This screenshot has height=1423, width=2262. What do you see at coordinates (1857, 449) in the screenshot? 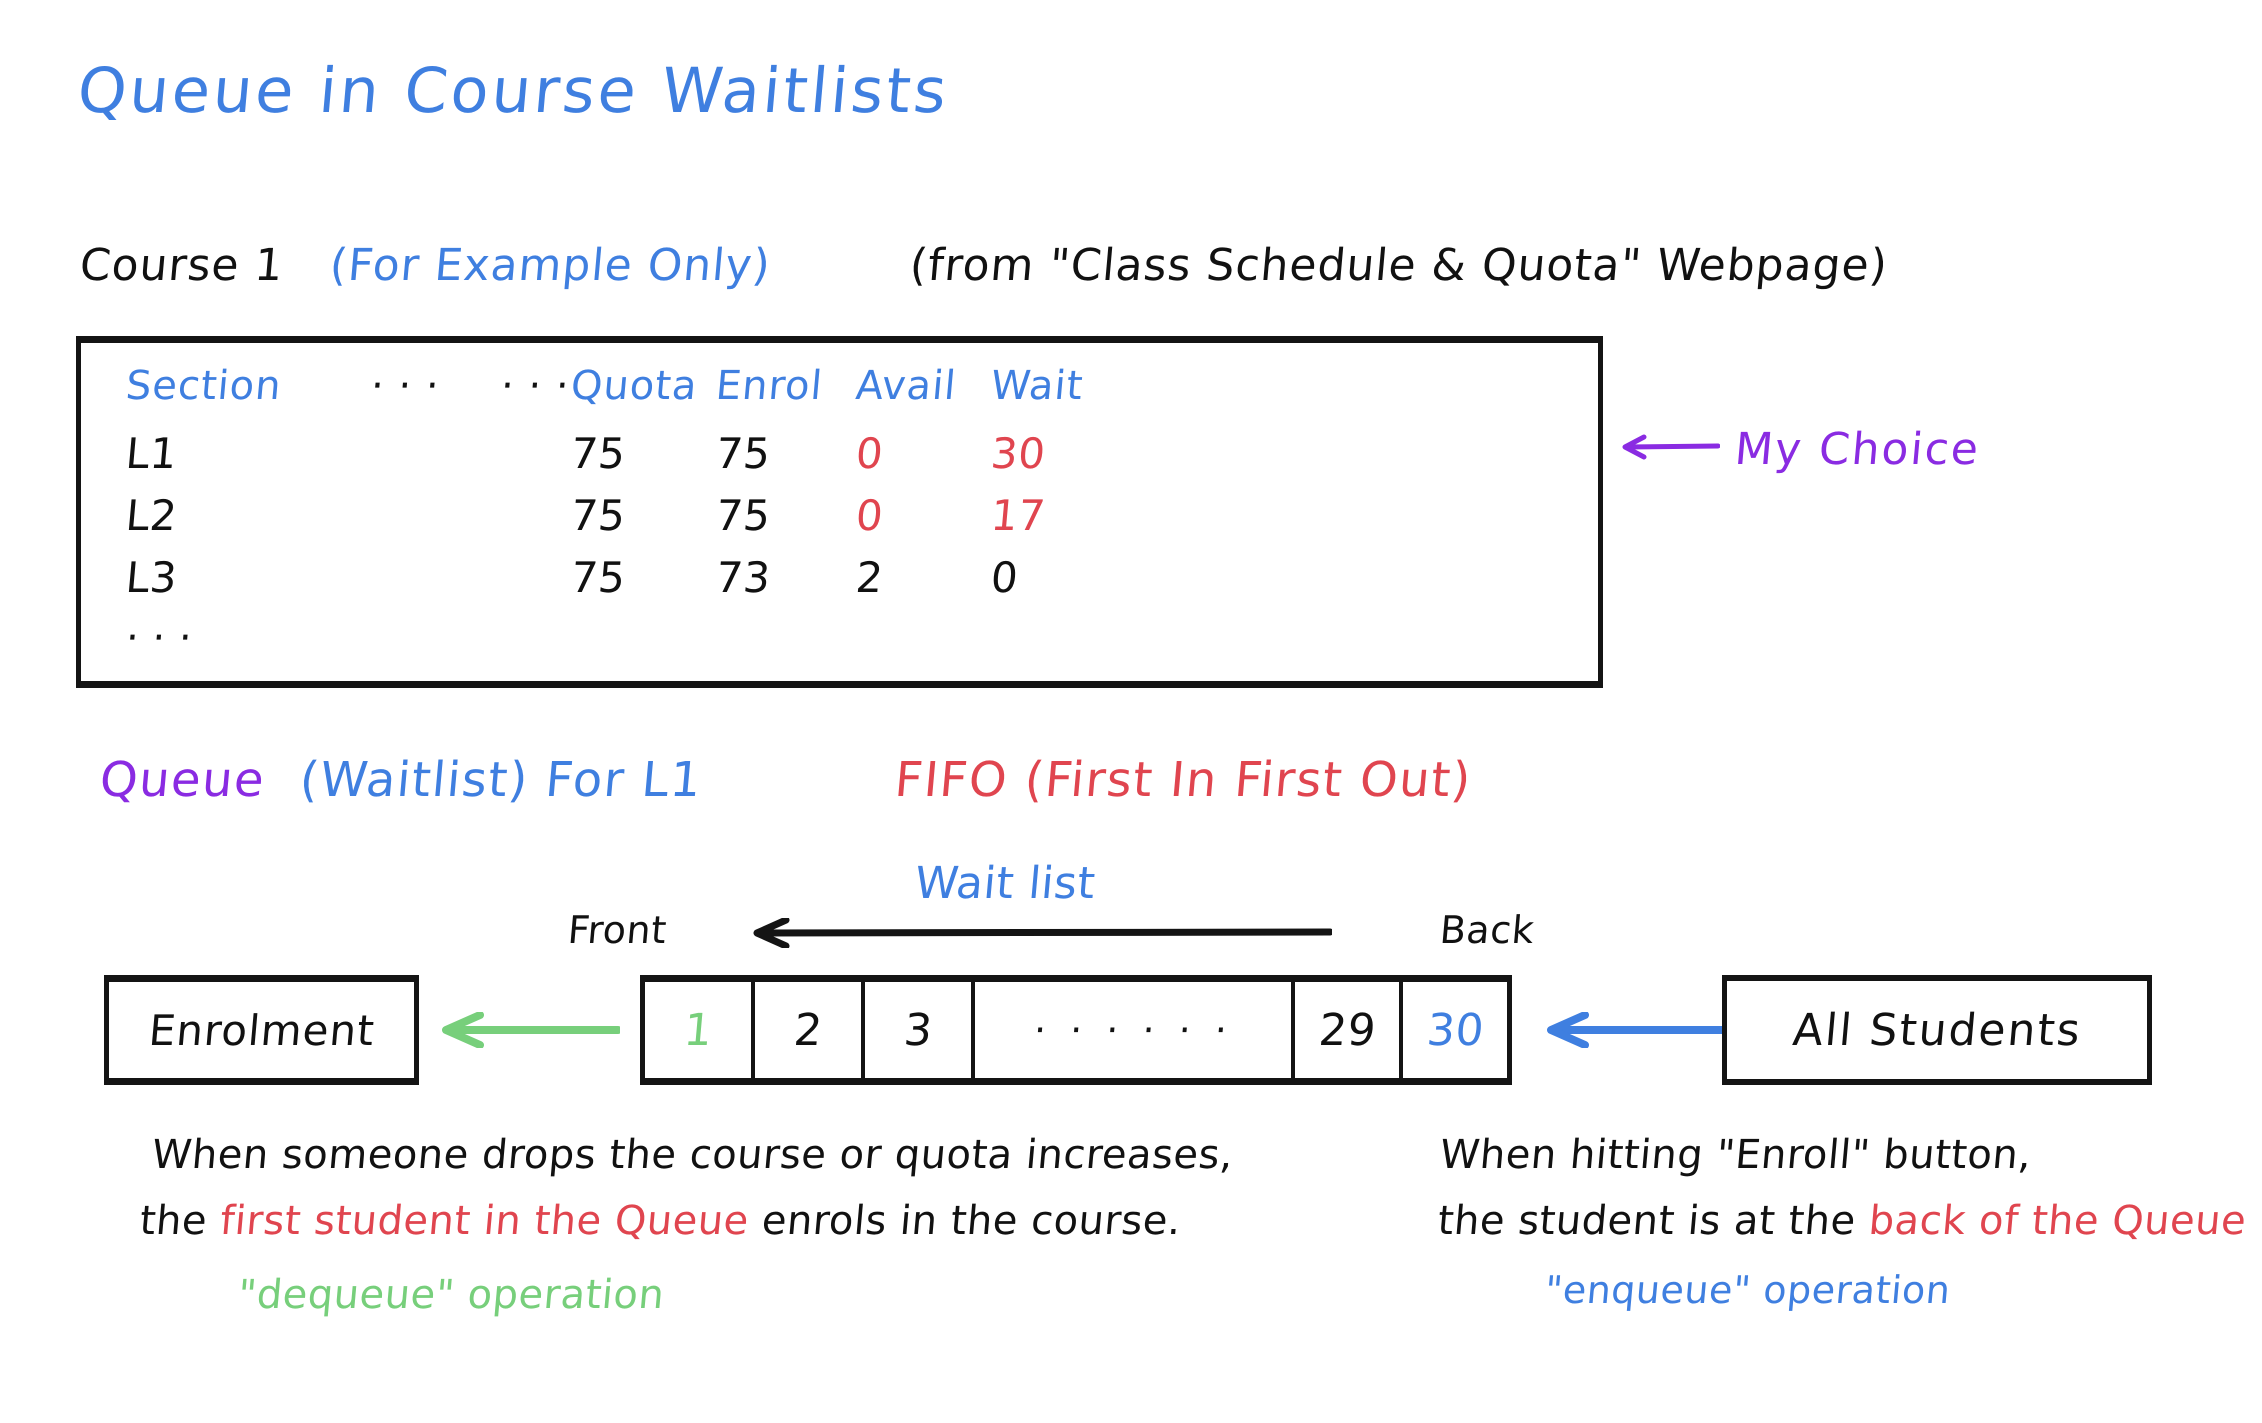
I see `my-choice-annotation: My Choice` at bounding box center [1857, 449].